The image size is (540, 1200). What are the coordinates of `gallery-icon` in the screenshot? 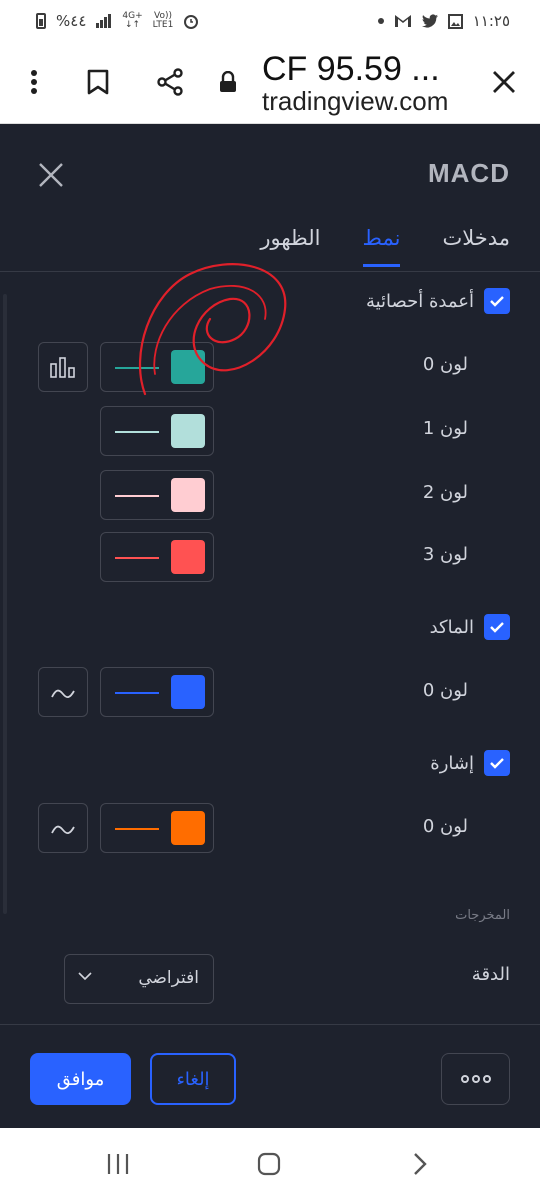 It's located at (455, 21).